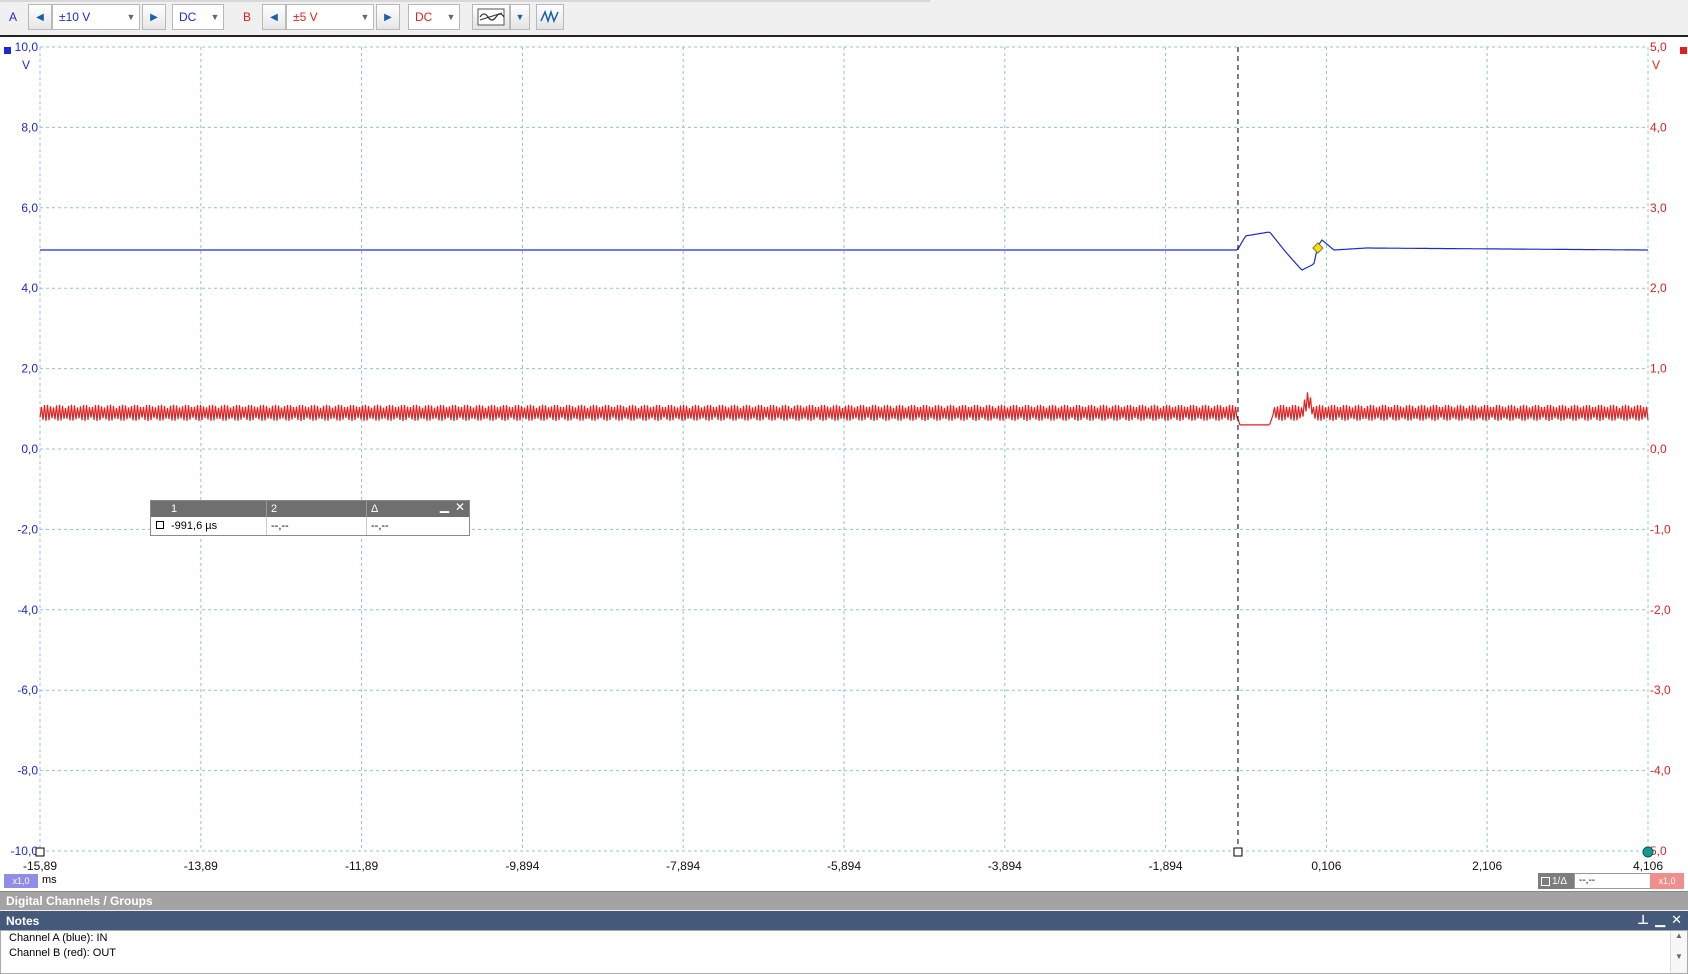 The height and width of the screenshot is (974, 1688). I want to click on ruler-value: --,--, so click(1614, 881).